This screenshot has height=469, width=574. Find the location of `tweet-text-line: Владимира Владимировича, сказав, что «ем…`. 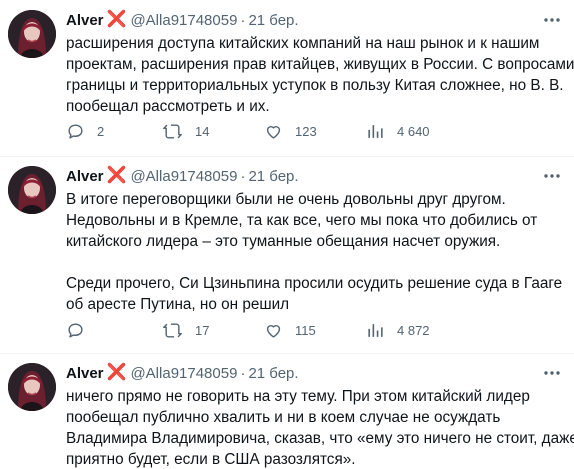

tweet-text-line: Владимира Владимировича, сказав, что «ем… is located at coordinates (320, 438).